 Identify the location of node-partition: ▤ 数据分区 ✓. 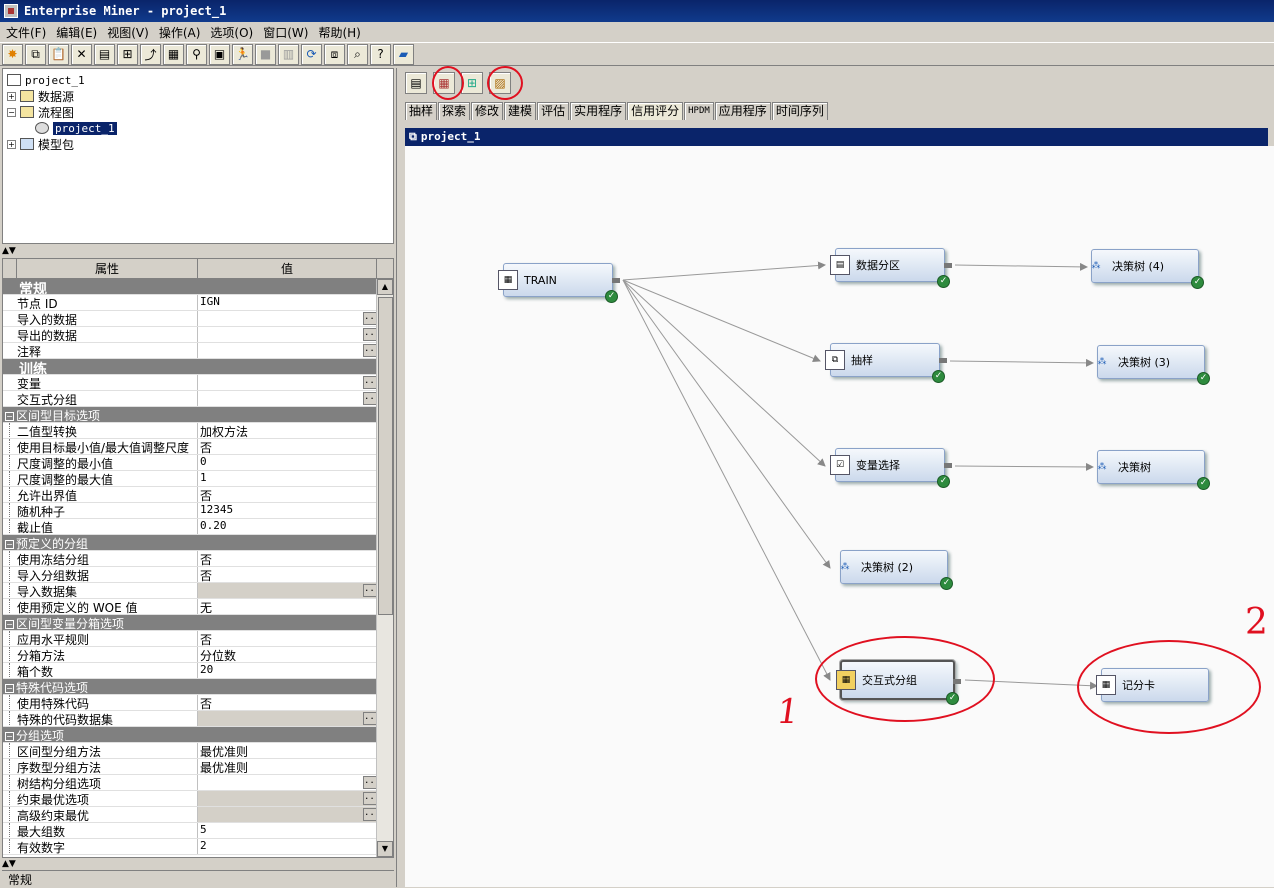
(891, 268).